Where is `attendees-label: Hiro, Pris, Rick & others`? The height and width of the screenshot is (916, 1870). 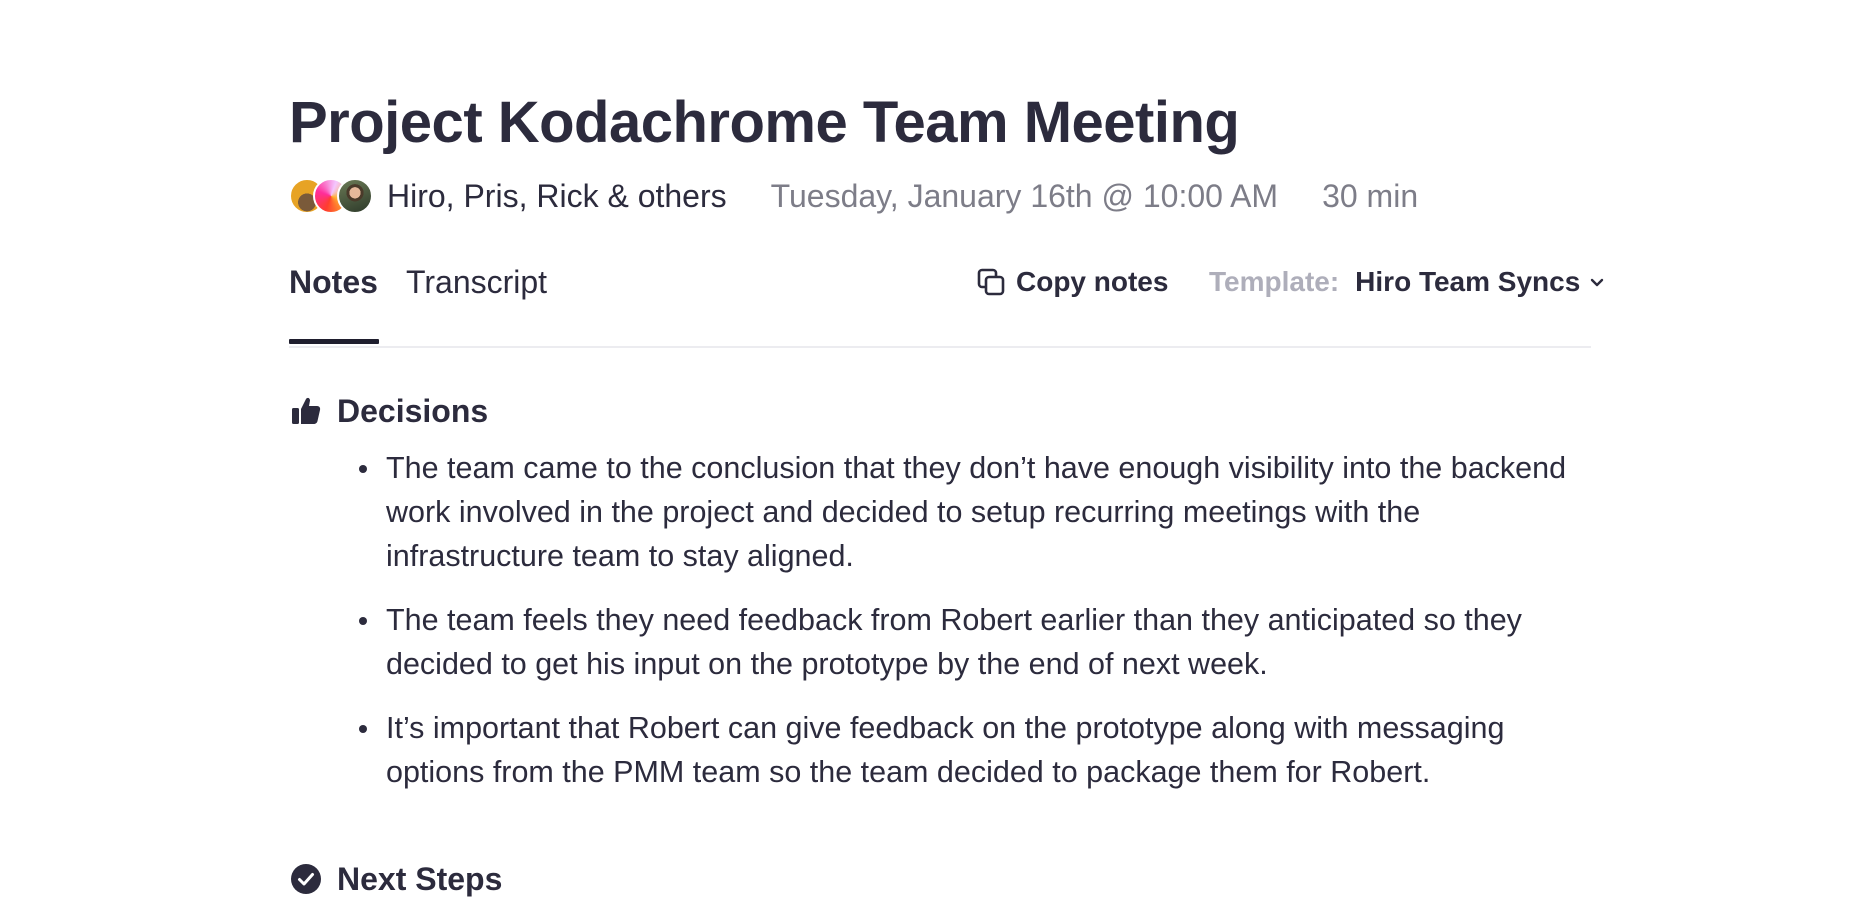
attendees-label: Hiro, Pris, Rick & others is located at coordinates (557, 196).